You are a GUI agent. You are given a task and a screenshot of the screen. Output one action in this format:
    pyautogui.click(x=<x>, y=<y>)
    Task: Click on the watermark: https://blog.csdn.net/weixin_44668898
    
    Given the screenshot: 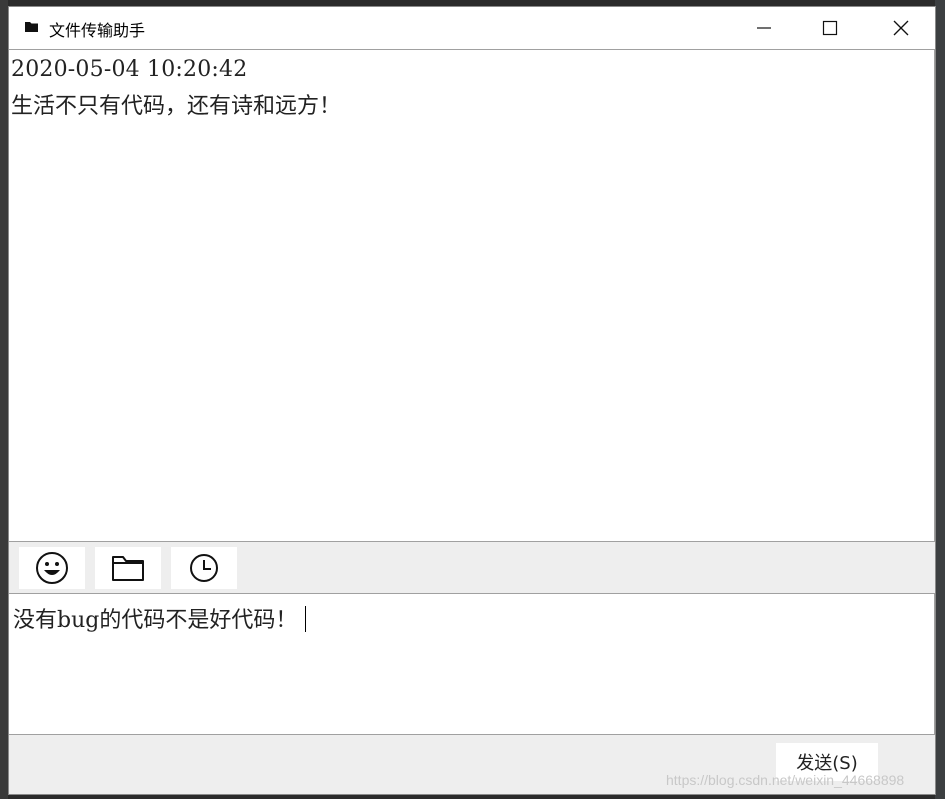 What is the action you would take?
    pyautogui.click(x=785, y=780)
    